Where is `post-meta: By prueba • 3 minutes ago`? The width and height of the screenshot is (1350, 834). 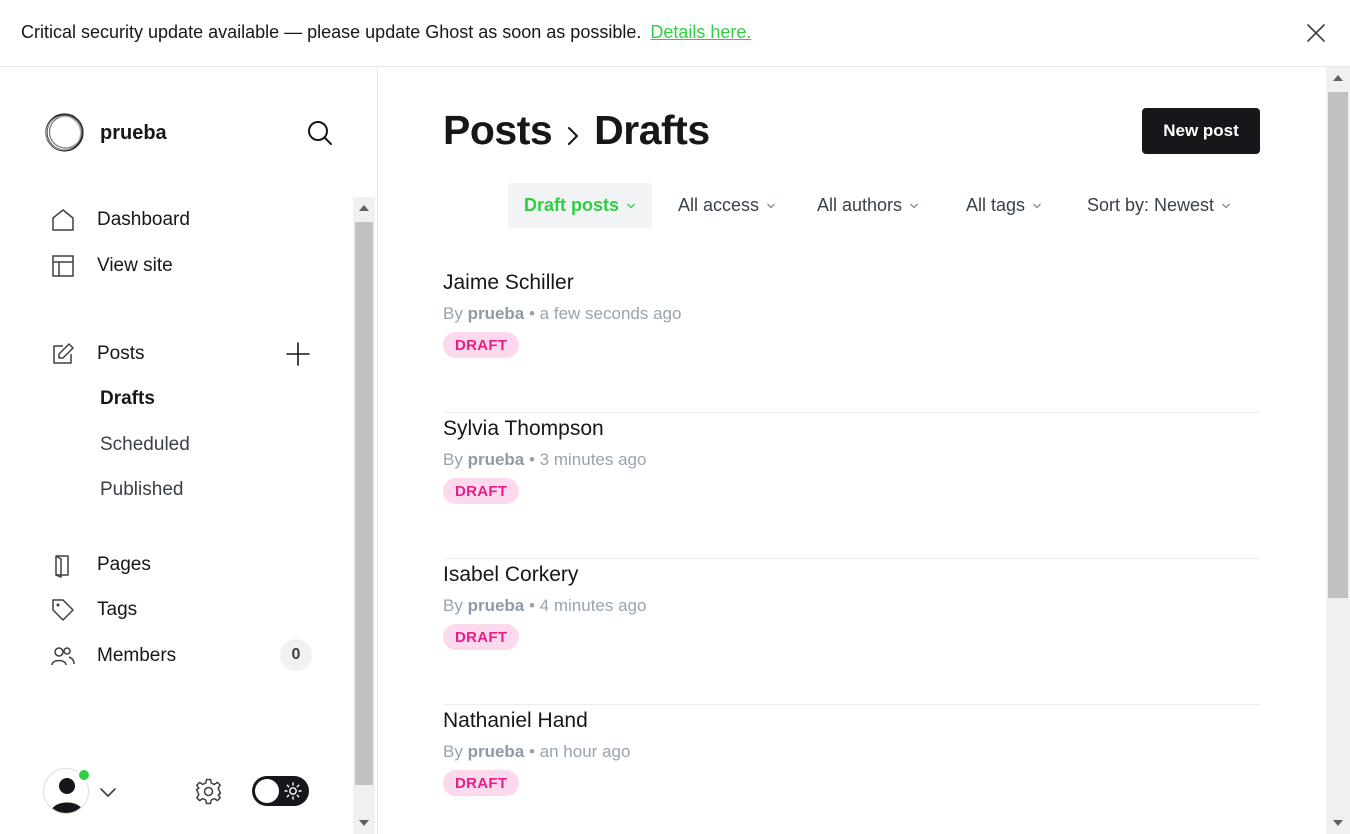 post-meta: By prueba • 3 minutes ago is located at coordinates (544, 460).